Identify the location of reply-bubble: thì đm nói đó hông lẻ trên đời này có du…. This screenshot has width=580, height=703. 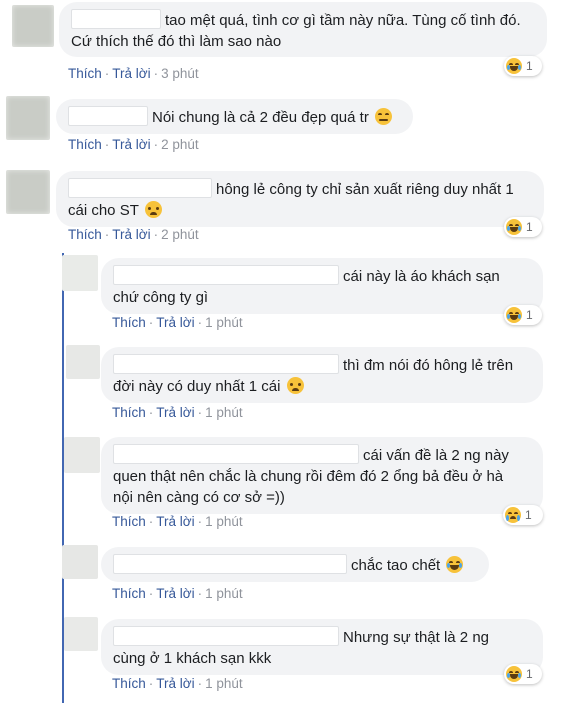
(322, 375).